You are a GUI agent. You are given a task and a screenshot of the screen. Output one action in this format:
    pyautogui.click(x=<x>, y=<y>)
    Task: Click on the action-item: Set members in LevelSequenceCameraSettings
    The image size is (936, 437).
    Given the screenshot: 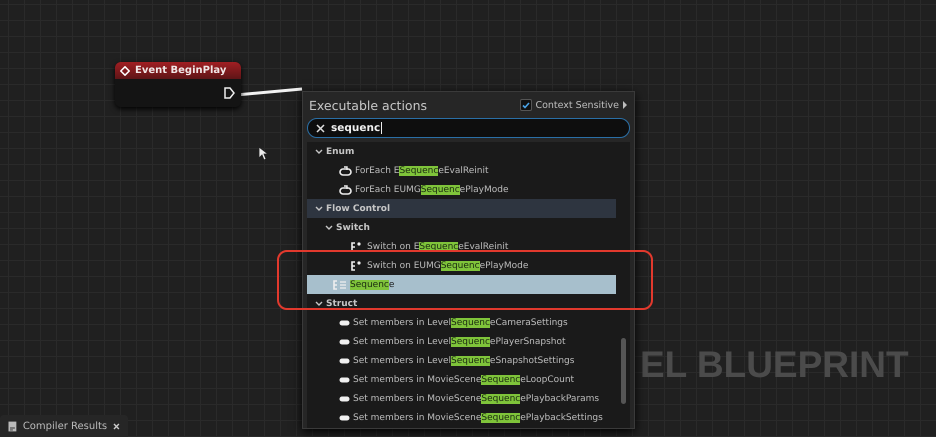 What is the action you would take?
    pyautogui.click(x=461, y=322)
    